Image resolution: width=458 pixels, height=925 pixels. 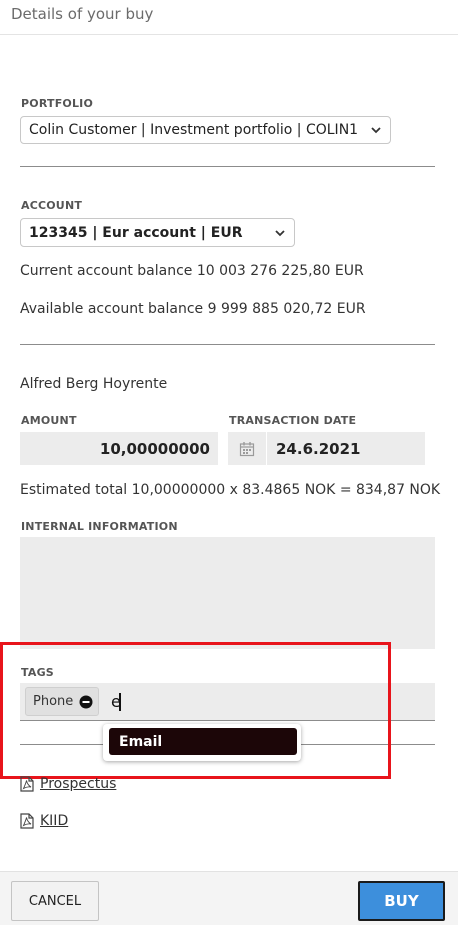 What do you see at coordinates (55, 901) in the screenshot?
I see `cancel-button: CANCEL` at bounding box center [55, 901].